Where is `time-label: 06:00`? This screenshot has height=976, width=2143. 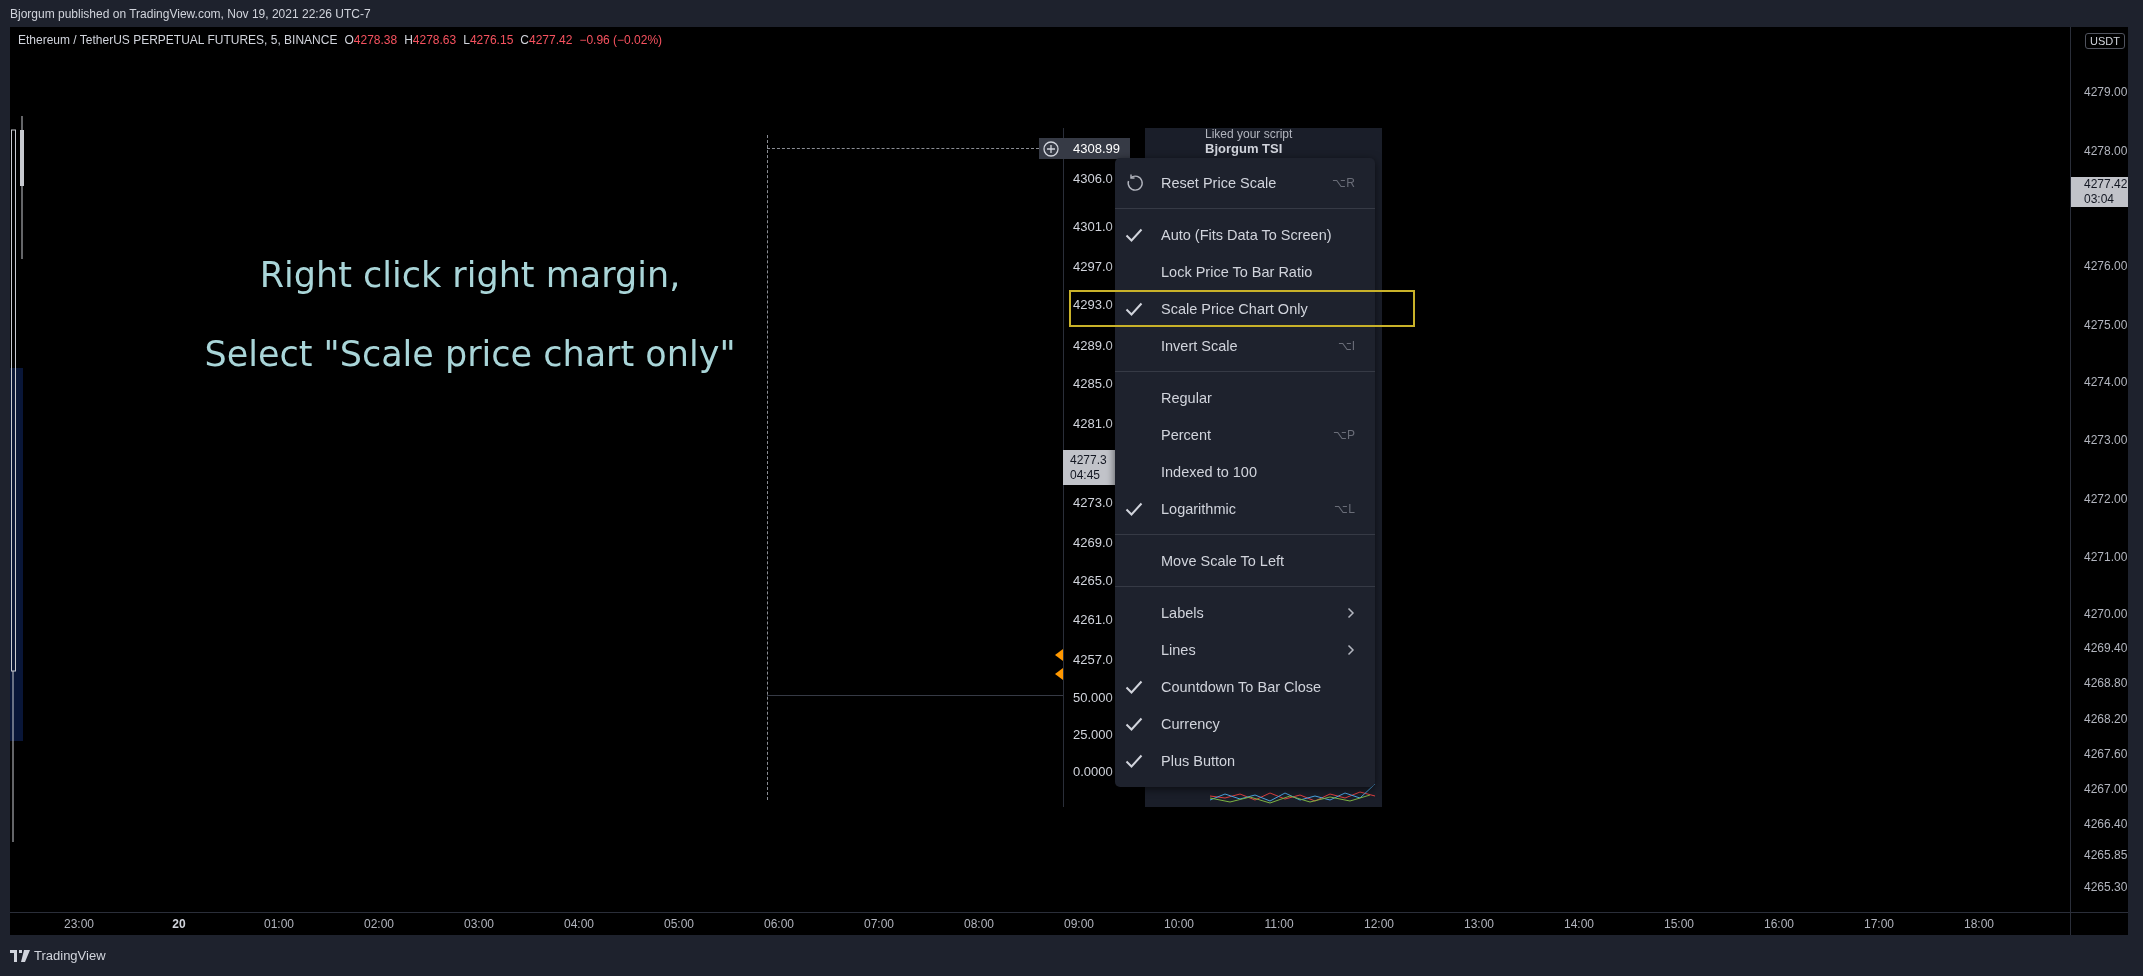
time-label: 06:00 is located at coordinates (779, 924).